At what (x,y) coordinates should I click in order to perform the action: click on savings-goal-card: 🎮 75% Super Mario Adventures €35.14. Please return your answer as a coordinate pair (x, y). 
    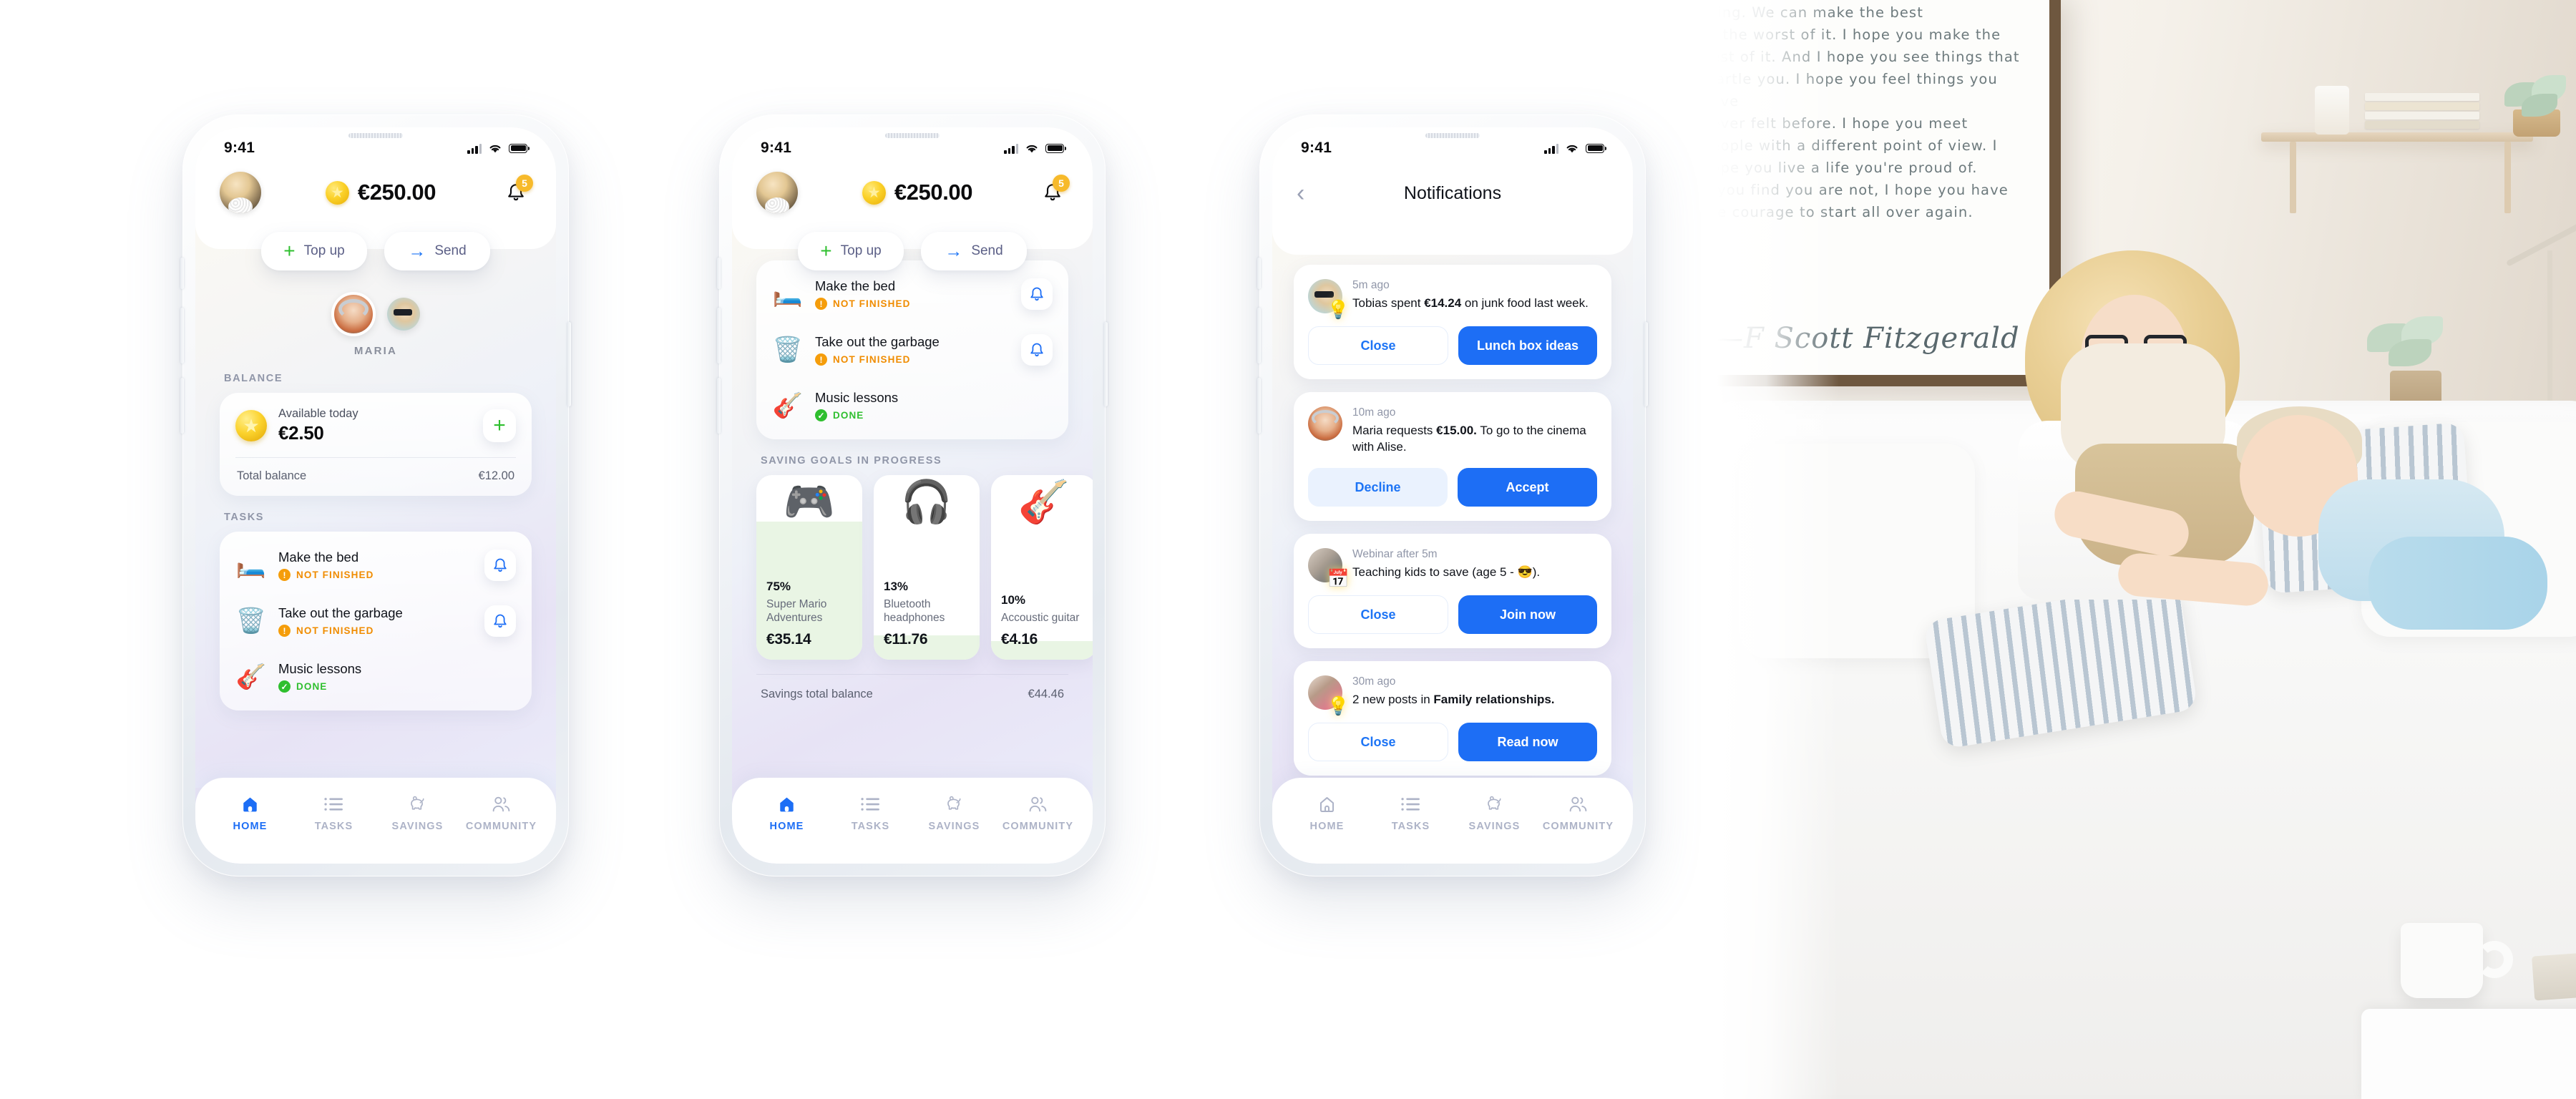
    Looking at the image, I should click on (809, 567).